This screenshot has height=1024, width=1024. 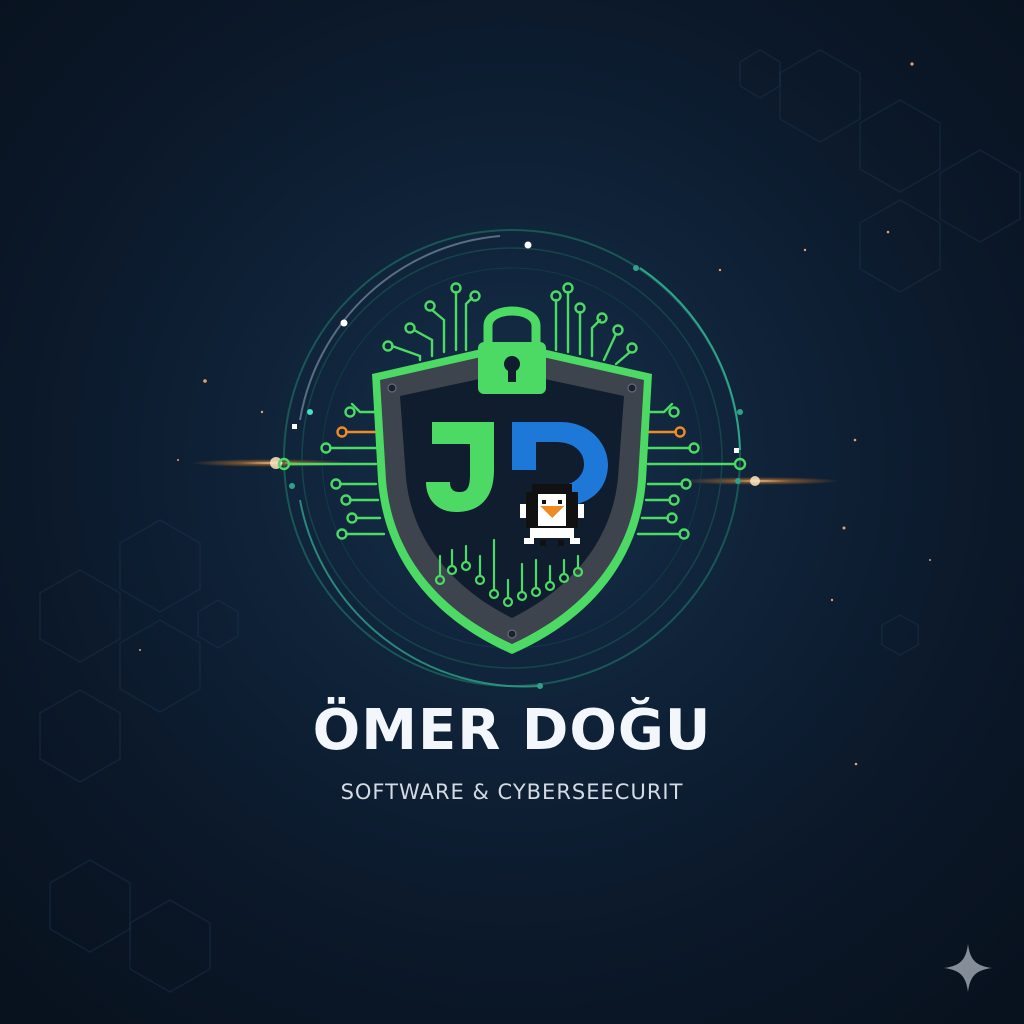 I want to click on padlock-icon, so click(x=512, y=350).